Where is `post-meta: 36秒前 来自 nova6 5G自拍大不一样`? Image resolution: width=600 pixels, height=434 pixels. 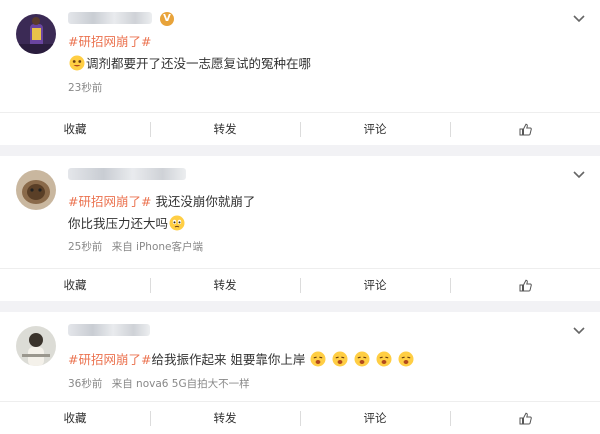 post-meta: 36秒前 来自 nova6 5G自拍大不一样 is located at coordinates (159, 383).